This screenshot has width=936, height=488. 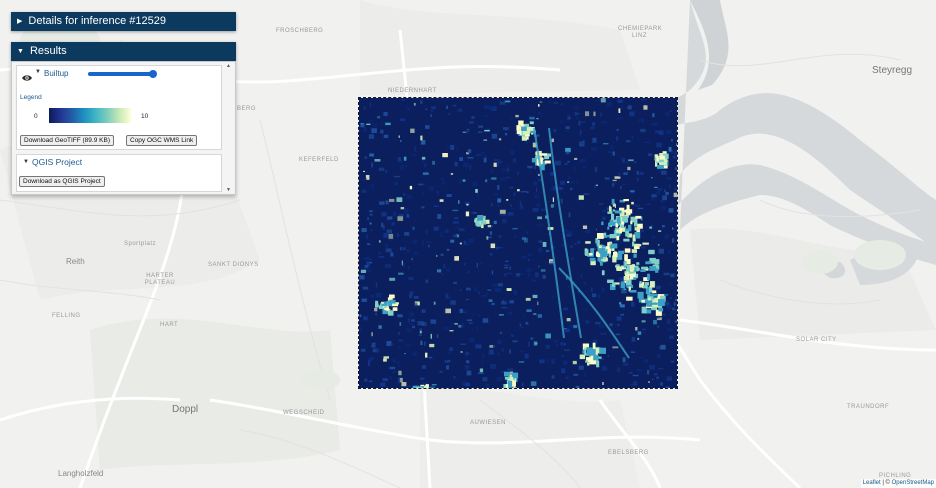 What do you see at coordinates (640, 36) in the screenshot?
I see `map-label-linz: LINZ` at bounding box center [640, 36].